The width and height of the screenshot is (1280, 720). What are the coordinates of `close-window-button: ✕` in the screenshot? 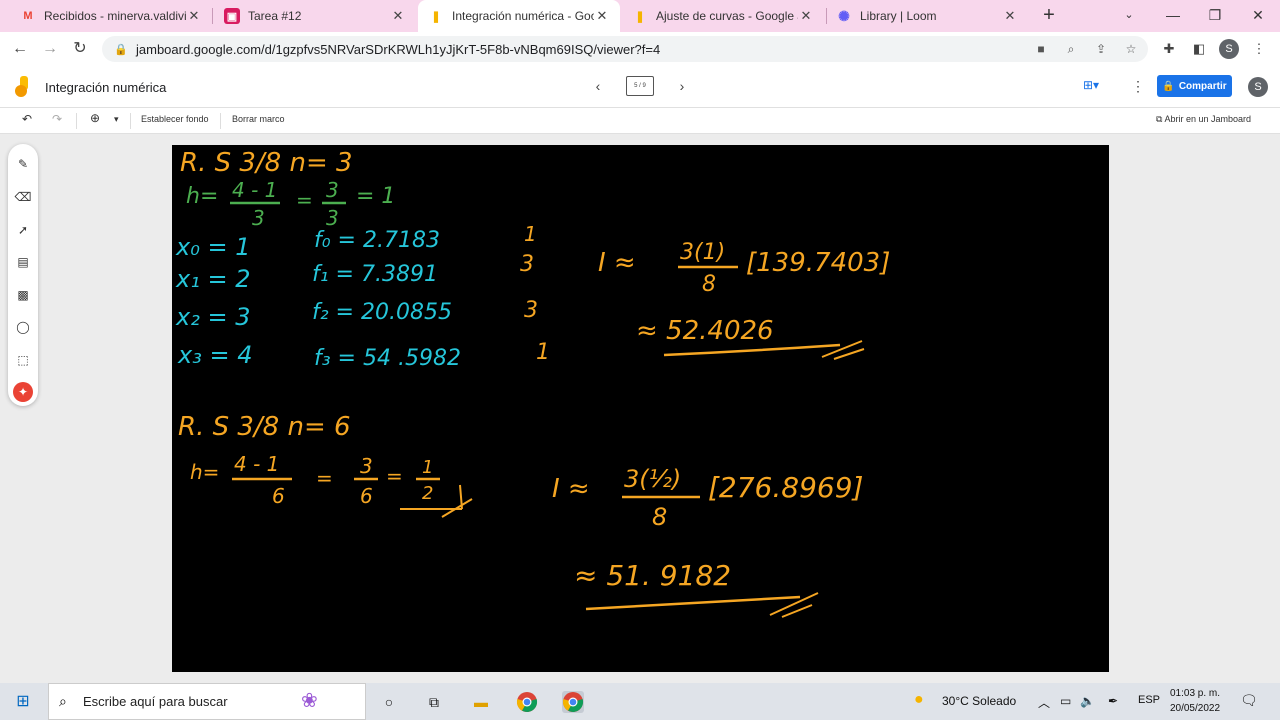 It's located at (1258, 15).